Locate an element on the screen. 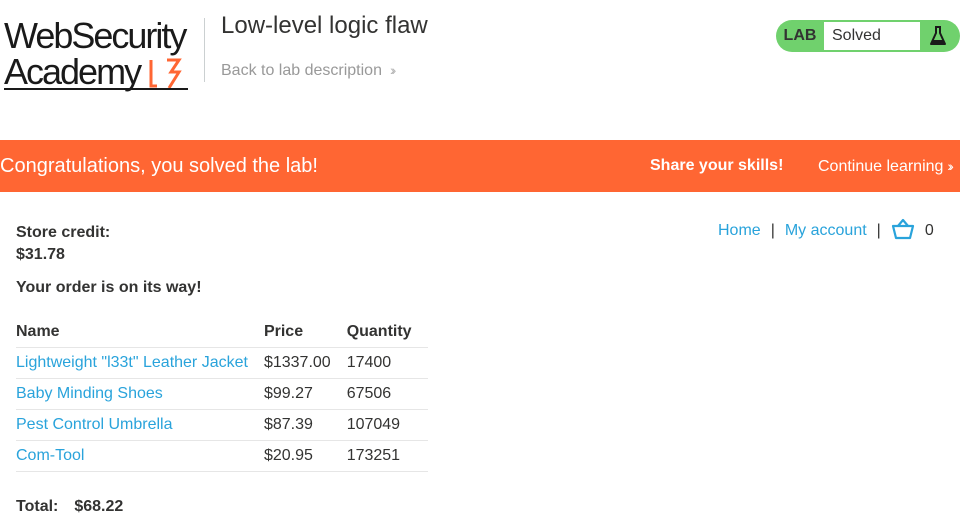 Image resolution: width=960 pixels, height=522 pixels. total-value: $68.22 is located at coordinates (99, 506).